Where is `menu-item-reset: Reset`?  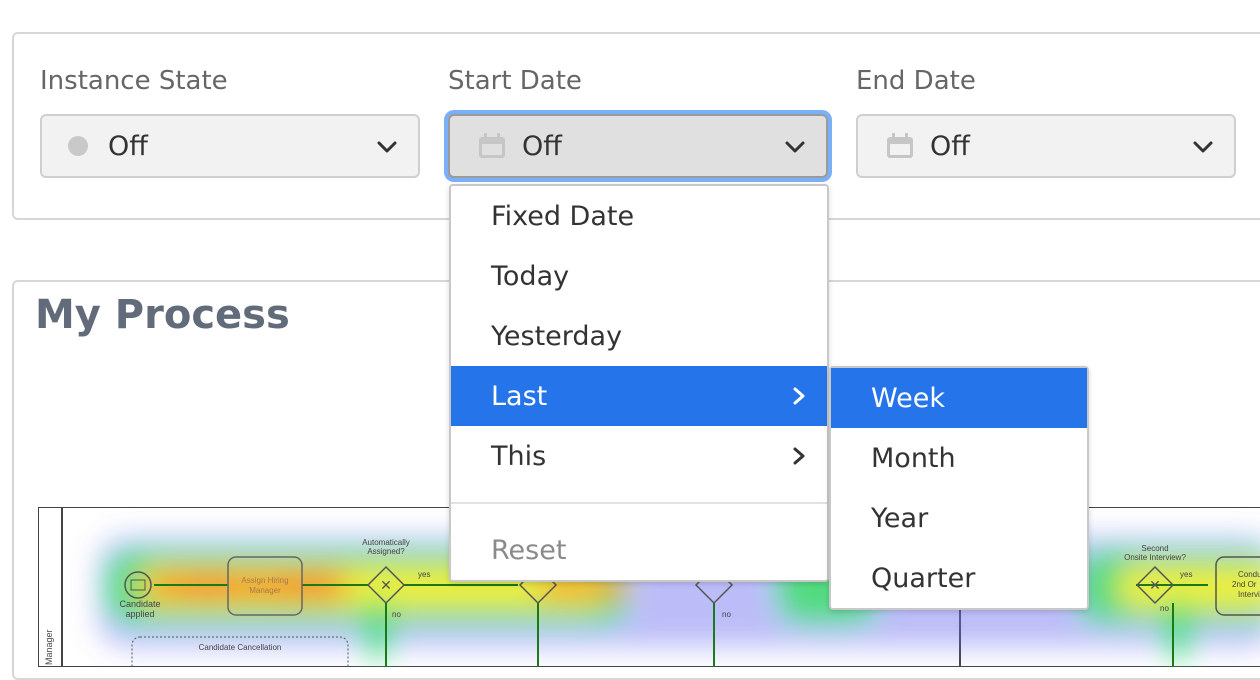
menu-item-reset: Reset is located at coordinates (639, 550).